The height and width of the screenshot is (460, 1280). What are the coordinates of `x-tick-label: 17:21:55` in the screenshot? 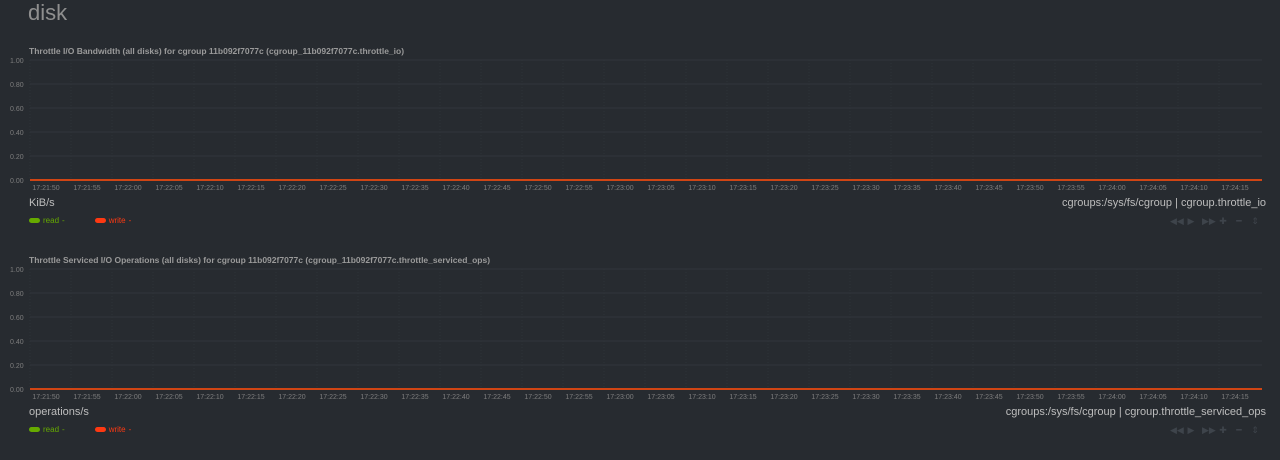 It's located at (86, 397).